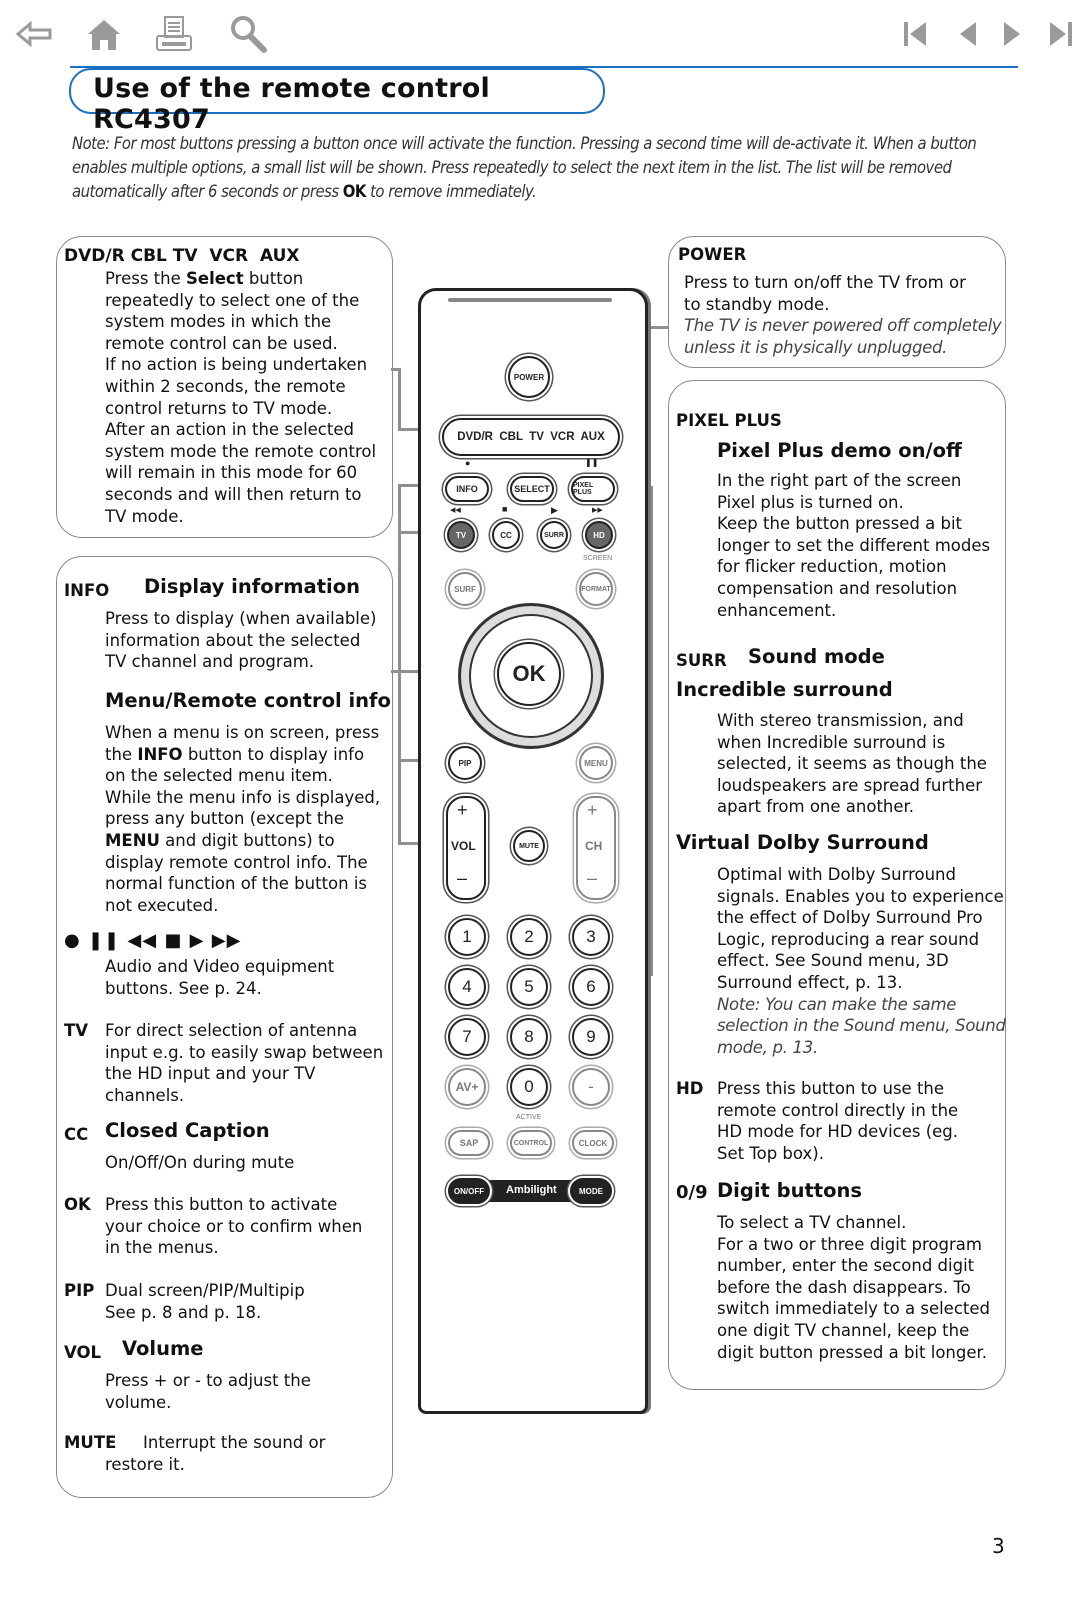 This screenshot has width=1080, height=1620. What do you see at coordinates (837, 588) in the screenshot?
I see `text: compensation and resolution` at bounding box center [837, 588].